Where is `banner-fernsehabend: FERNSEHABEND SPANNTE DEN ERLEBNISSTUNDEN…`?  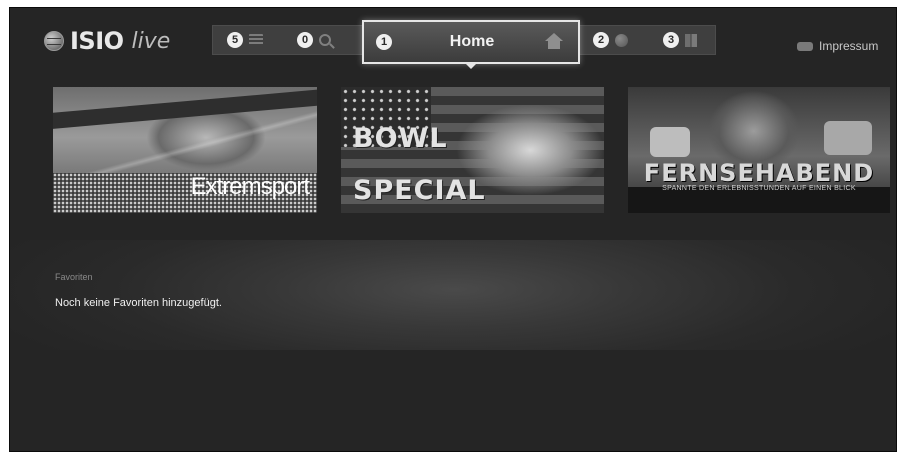
banner-fernsehabend: FERNSEHABEND SPANNTE DEN ERLEBNISSTUNDEN… is located at coordinates (759, 150).